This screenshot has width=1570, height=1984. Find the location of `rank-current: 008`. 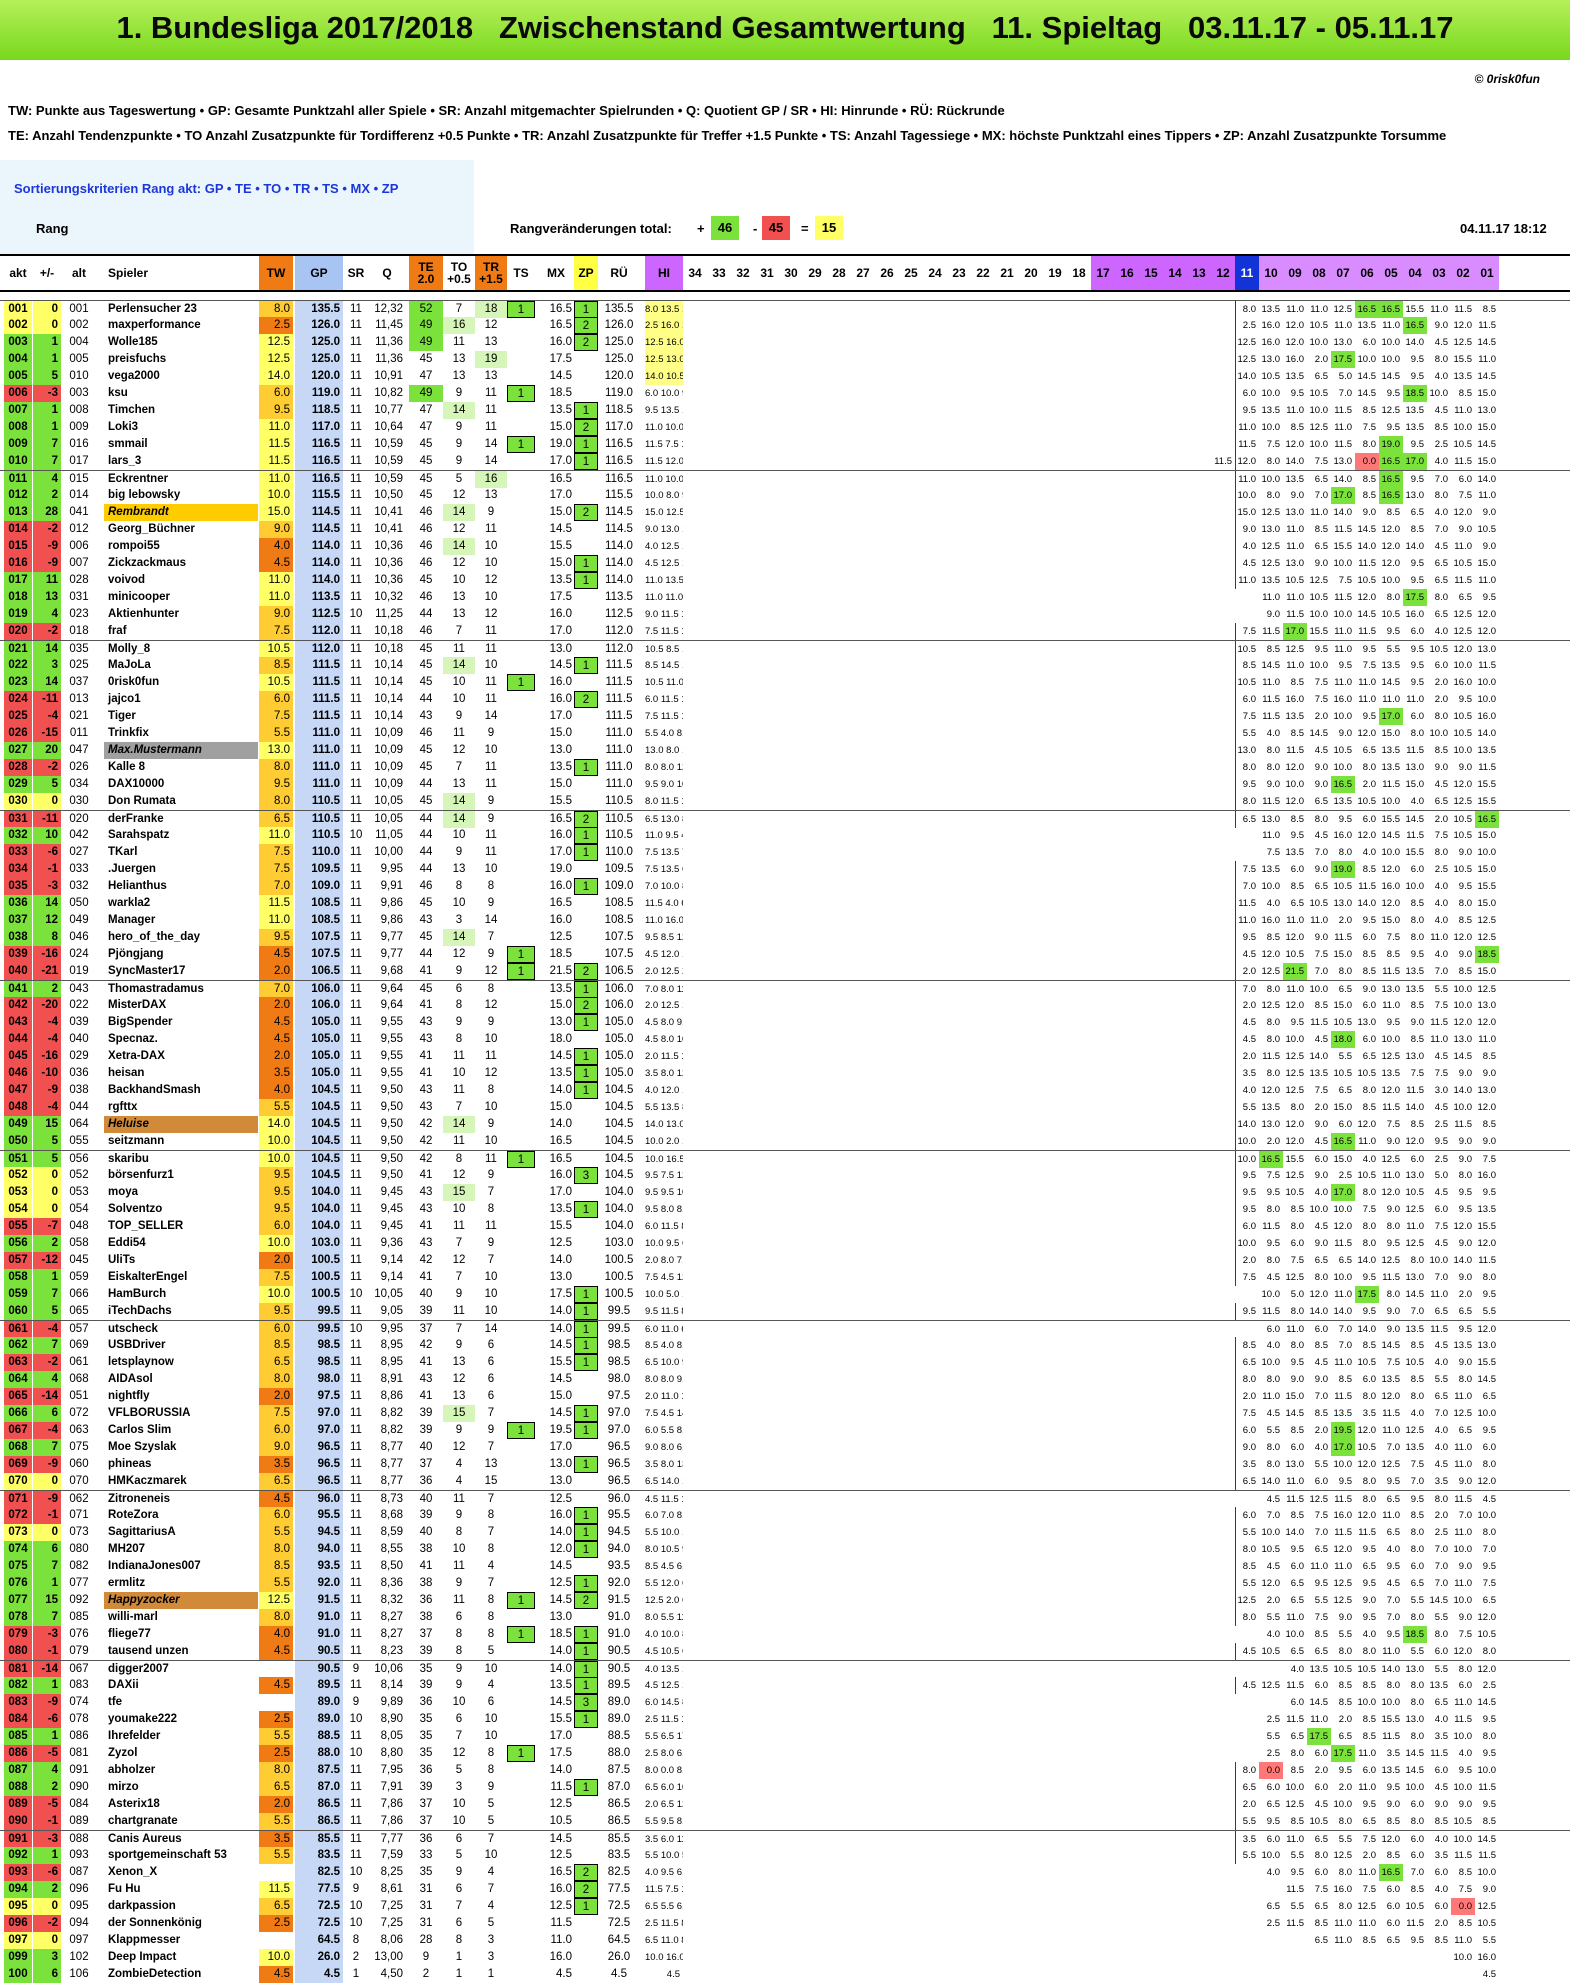

rank-current: 008 is located at coordinates (18, 427).